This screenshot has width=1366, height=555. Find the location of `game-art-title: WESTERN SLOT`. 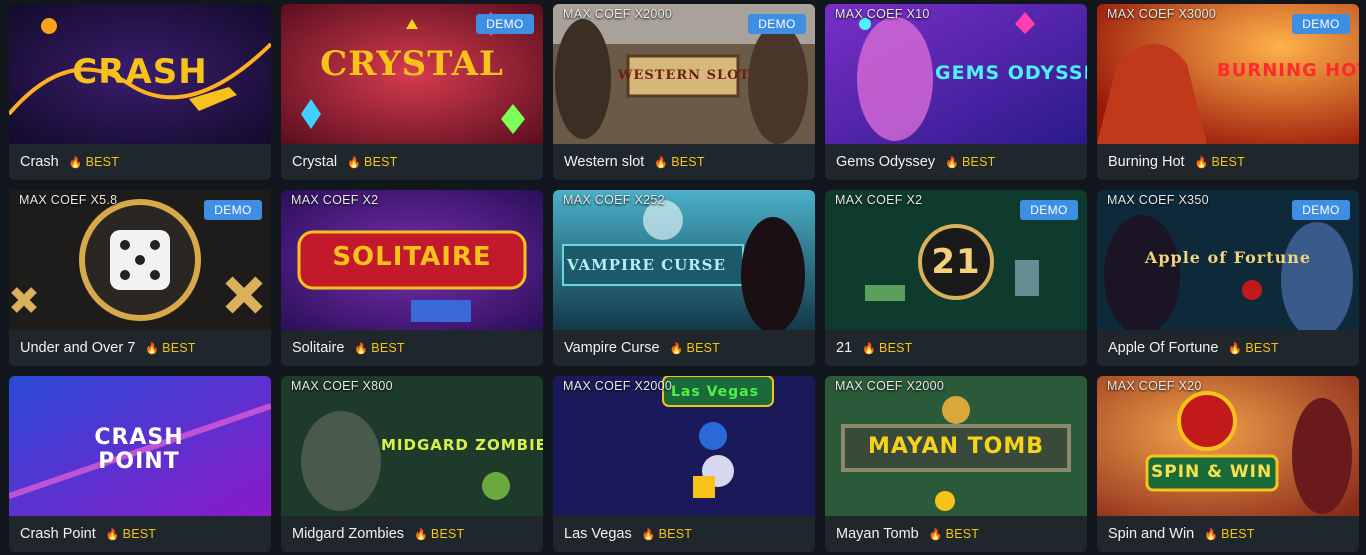

game-art-title: WESTERN SLOT is located at coordinates (684, 75).